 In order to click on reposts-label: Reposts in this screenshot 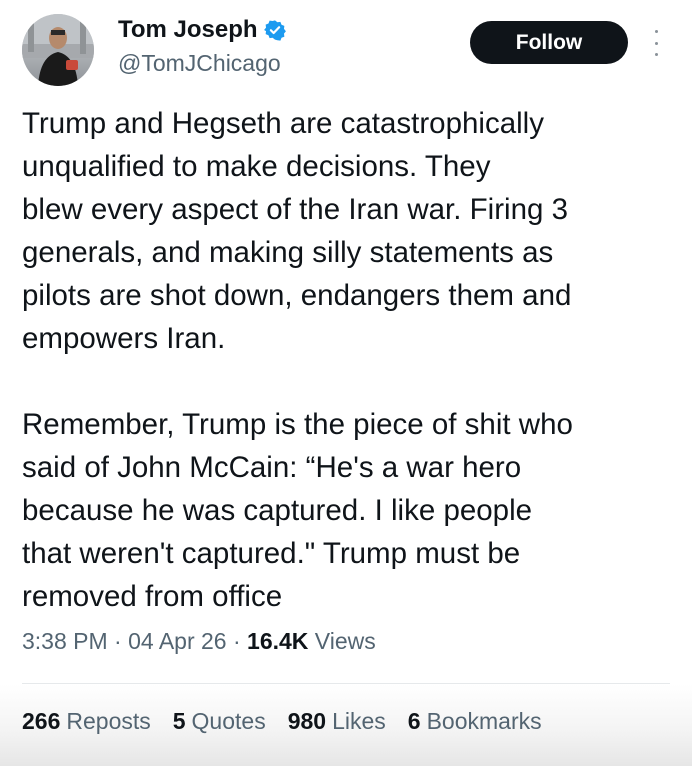, I will do `click(108, 721)`.